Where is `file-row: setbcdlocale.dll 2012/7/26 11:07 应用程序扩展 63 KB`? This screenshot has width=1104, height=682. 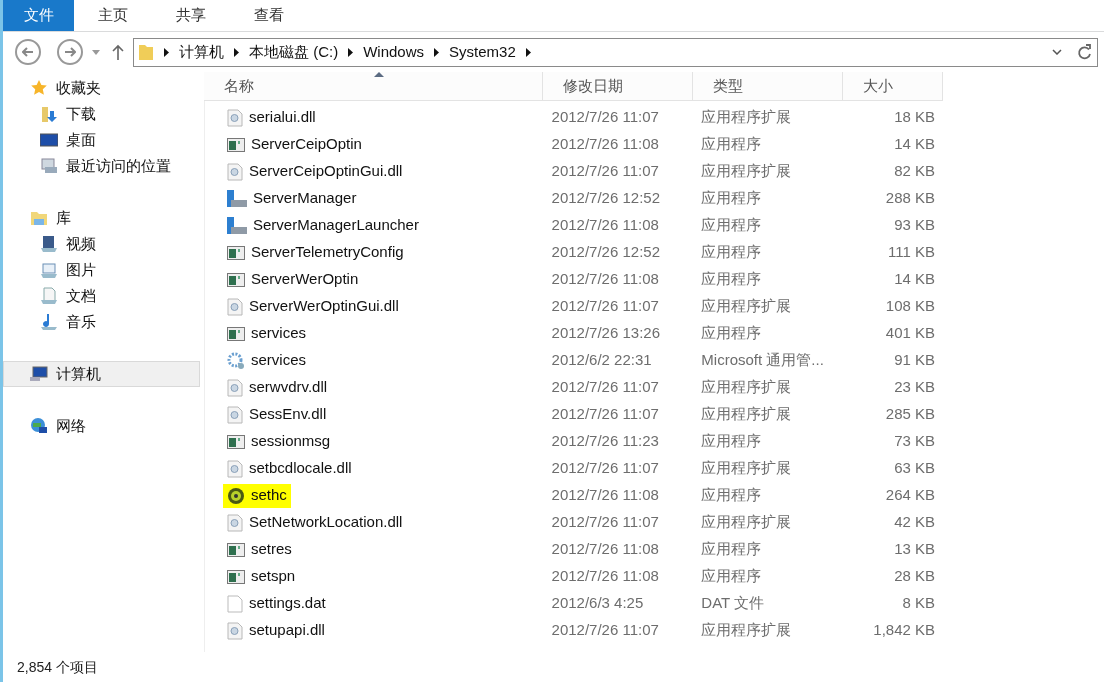
file-row: setbcdlocale.dll 2012/7/26 11:07 应用程序扩展 63 KB is located at coordinates (574, 468).